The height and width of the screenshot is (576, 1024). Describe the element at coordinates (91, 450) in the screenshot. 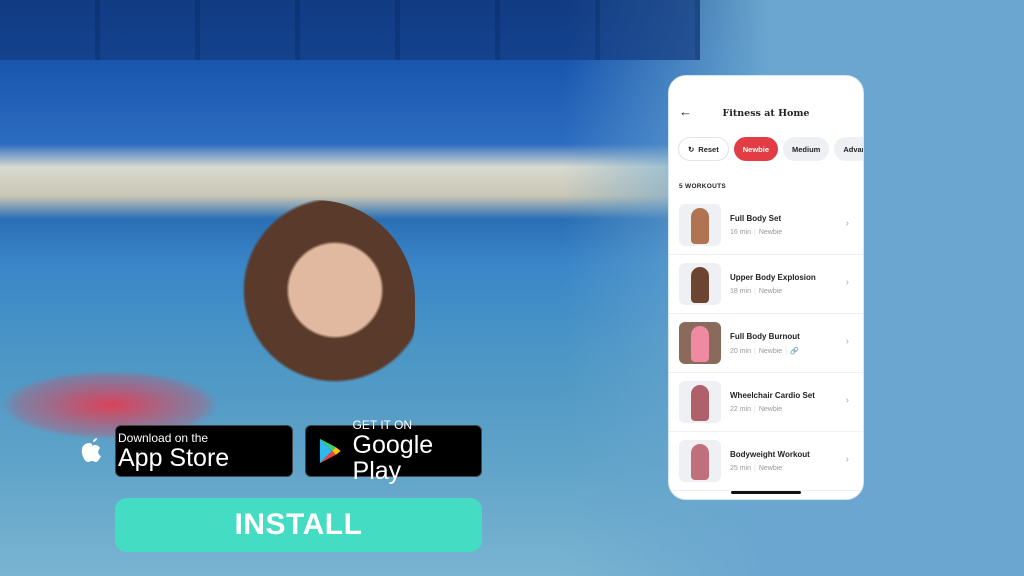

I see `apple-icon` at that location.